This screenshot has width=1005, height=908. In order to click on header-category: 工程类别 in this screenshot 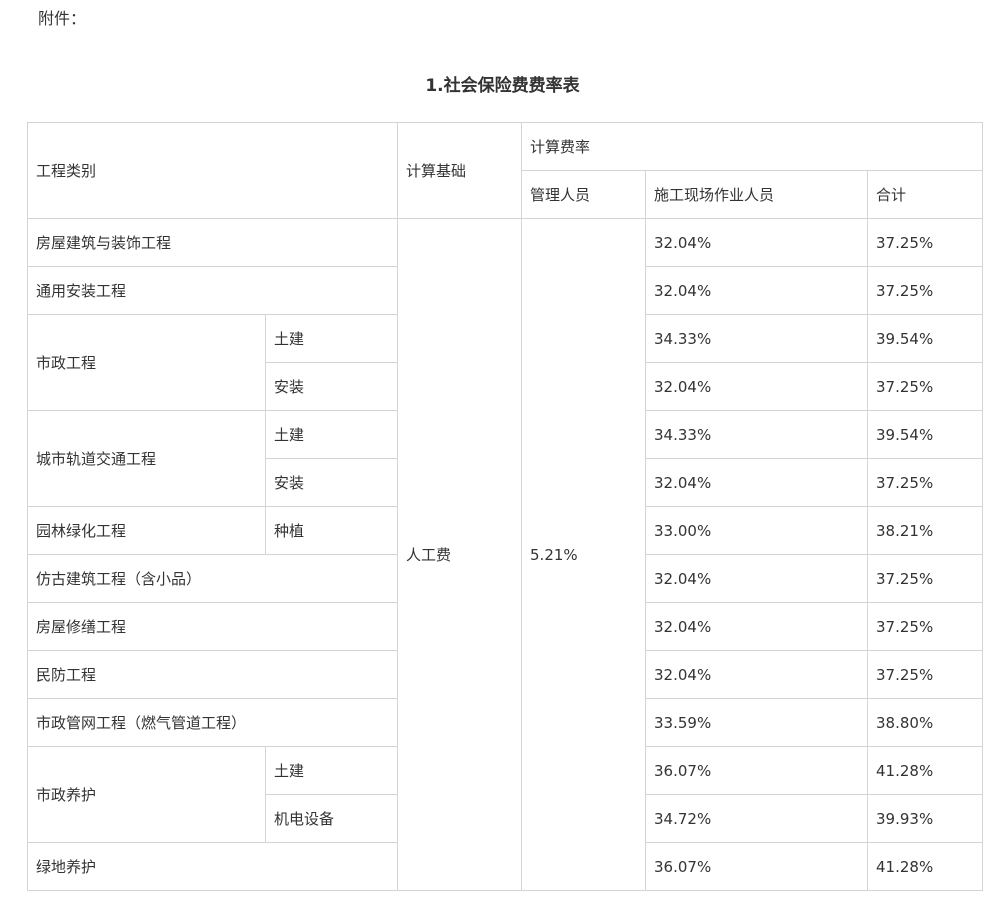, I will do `click(212, 170)`.